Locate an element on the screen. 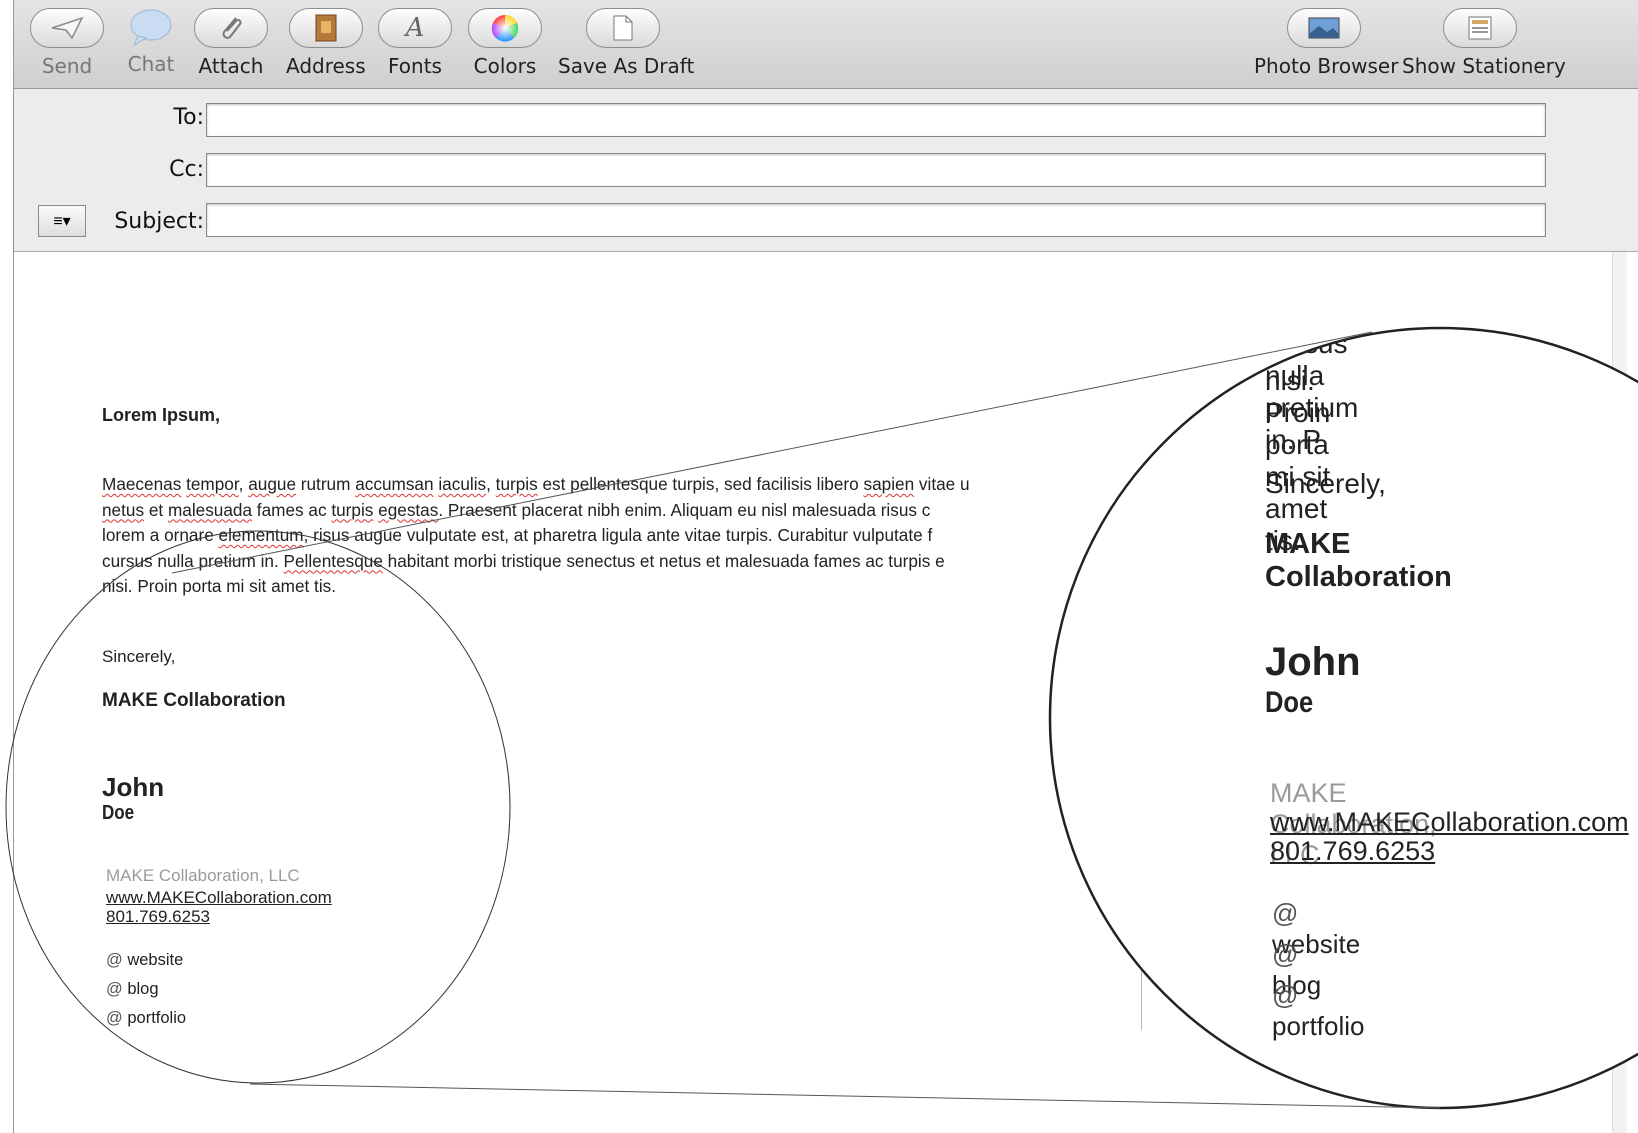 The width and height of the screenshot is (1638, 1133). signature-first-name: John is located at coordinates (133, 787).